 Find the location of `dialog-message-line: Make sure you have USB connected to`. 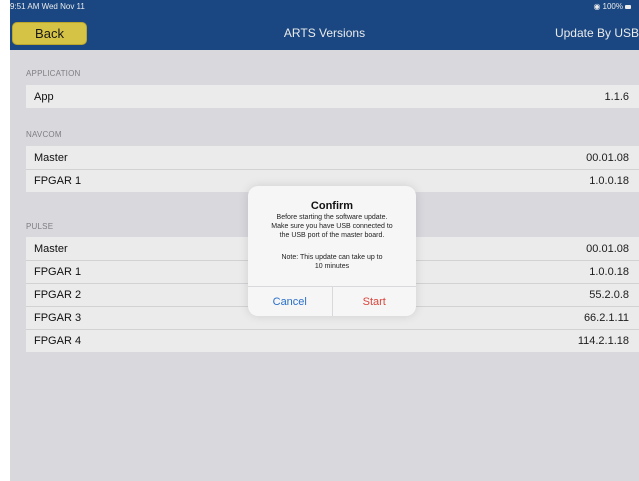

dialog-message-line: Make sure you have USB connected to is located at coordinates (332, 226).